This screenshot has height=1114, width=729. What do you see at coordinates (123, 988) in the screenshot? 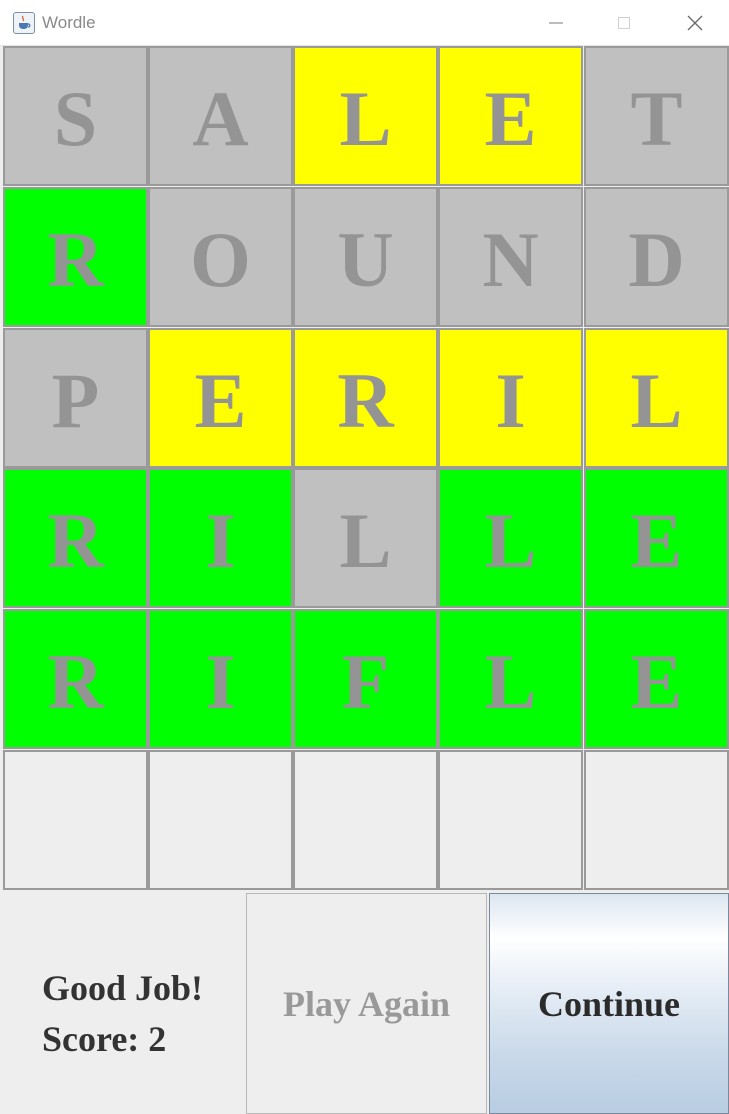
I see `status-message: Good Job!` at bounding box center [123, 988].